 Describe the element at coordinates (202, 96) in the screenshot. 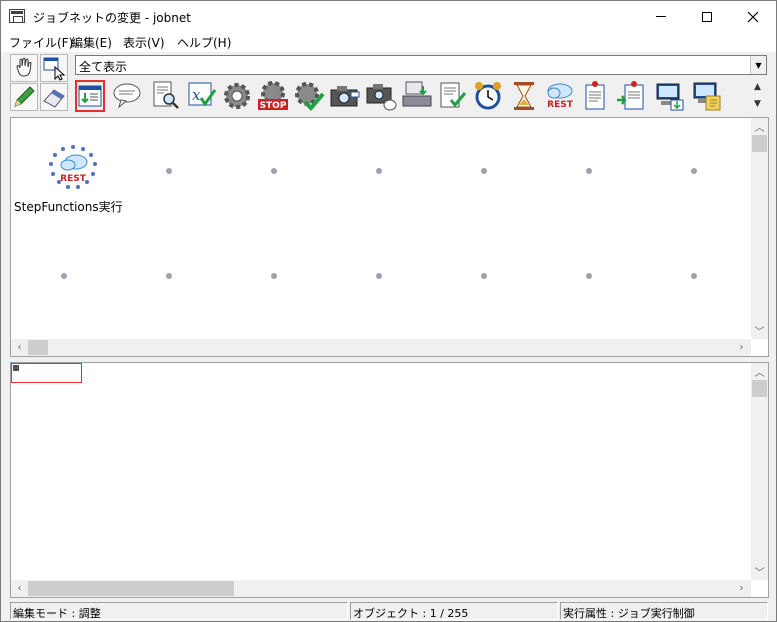

I see `variable-check-icon: x` at that location.